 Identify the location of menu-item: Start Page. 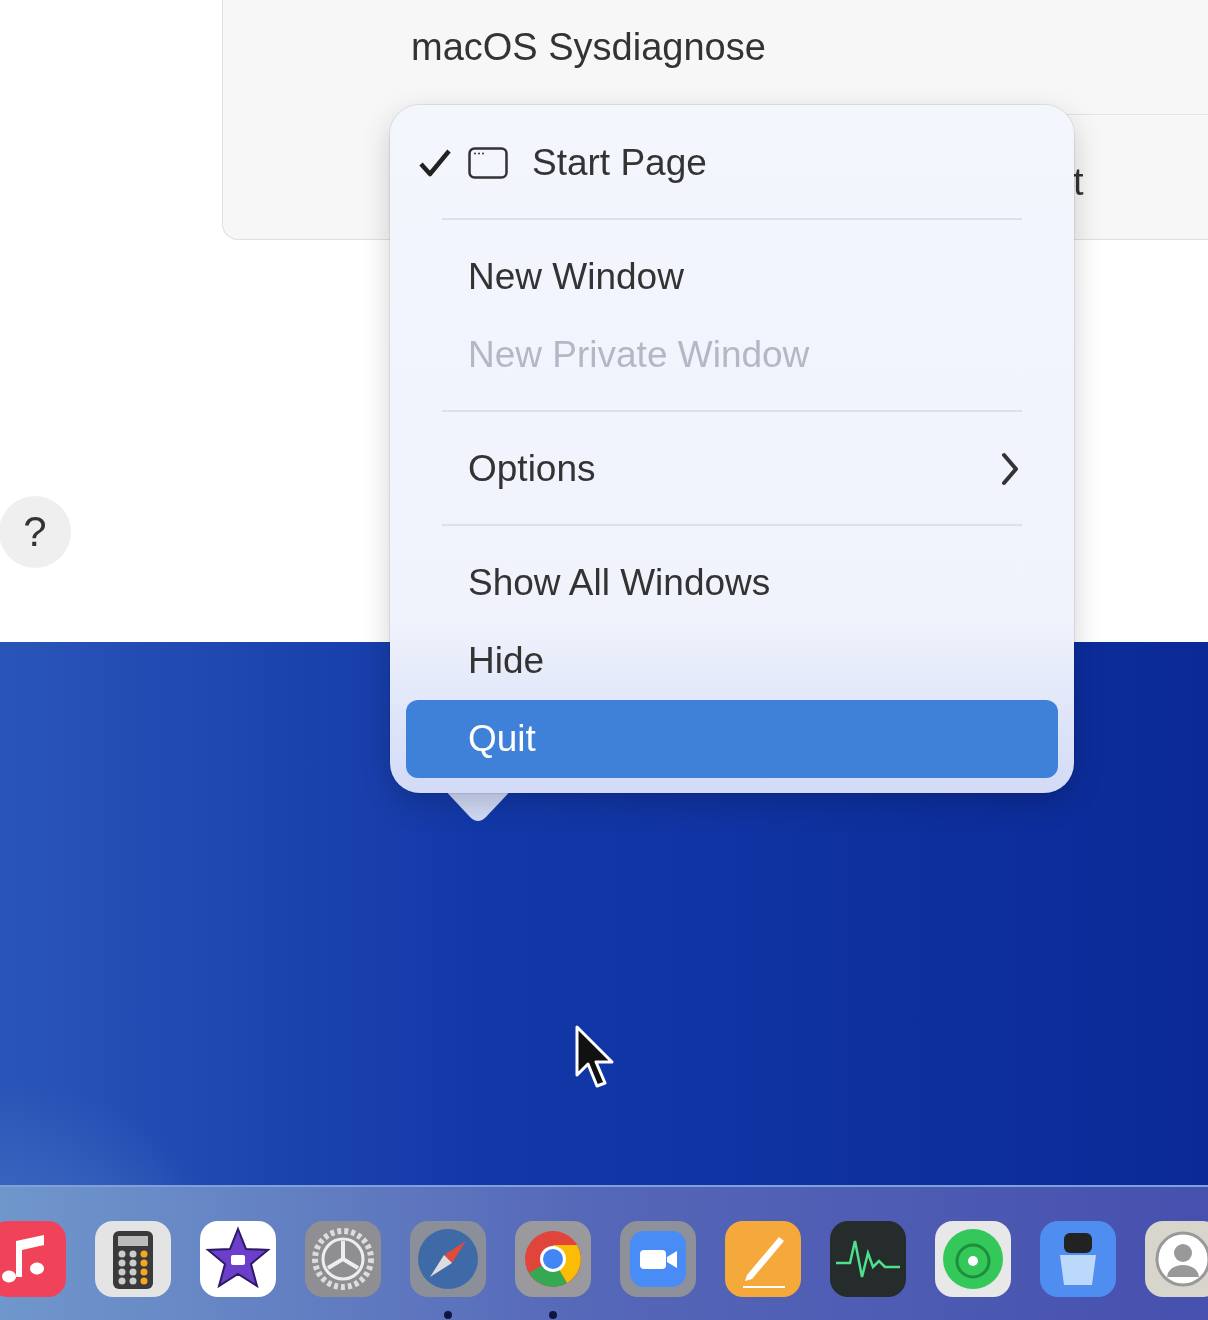
(732, 163).